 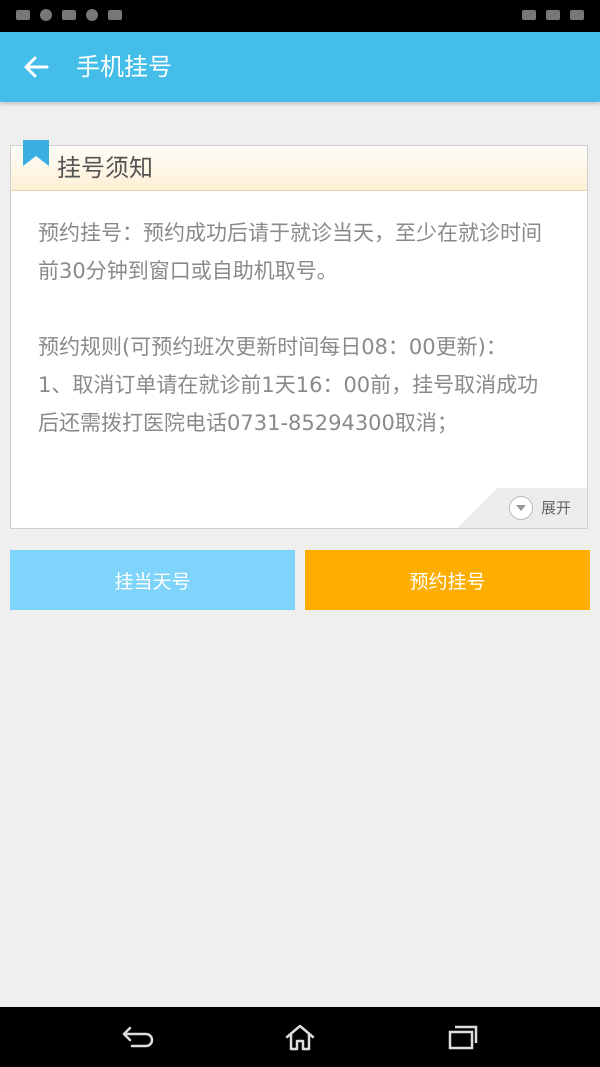 I want to click on status-bar-left-icons, so click(x=69, y=15).